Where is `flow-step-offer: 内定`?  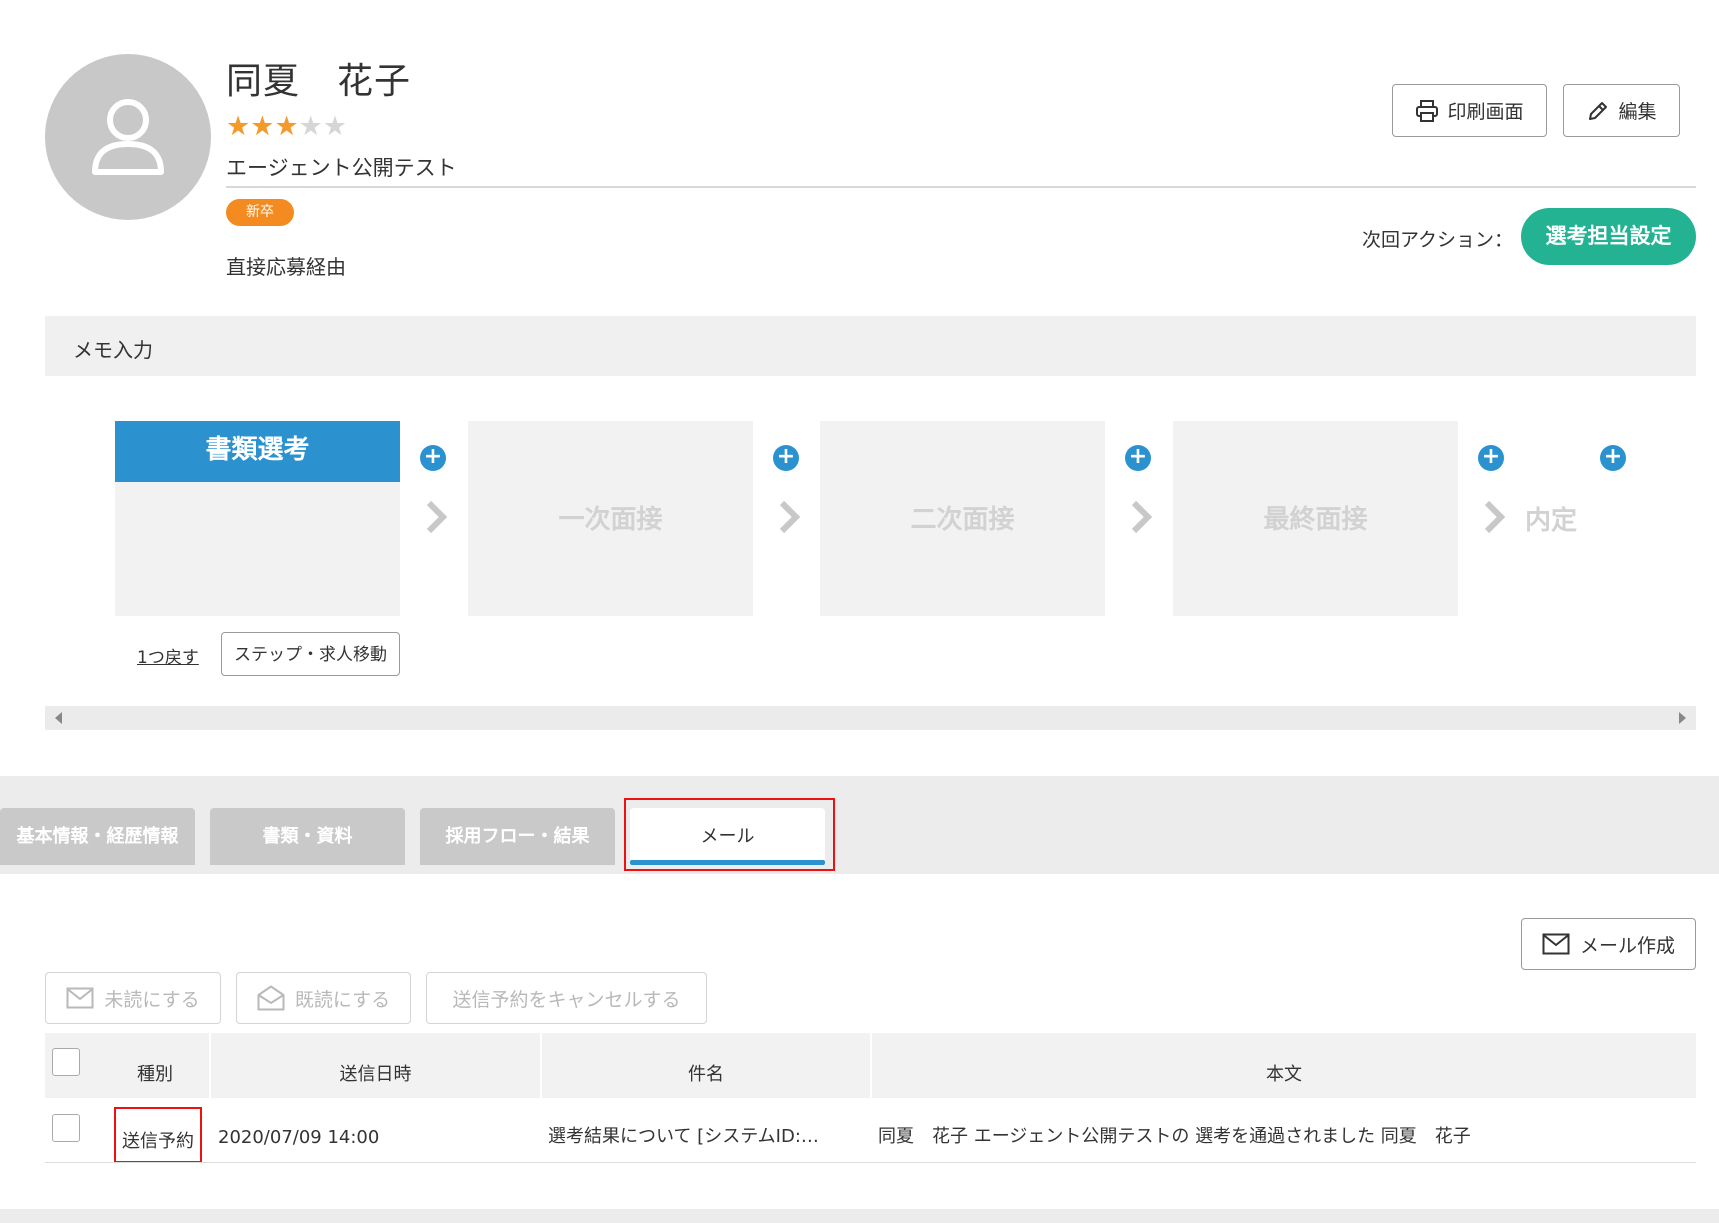 flow-step-offer: 内定 is located at coordinates (1551, 518).